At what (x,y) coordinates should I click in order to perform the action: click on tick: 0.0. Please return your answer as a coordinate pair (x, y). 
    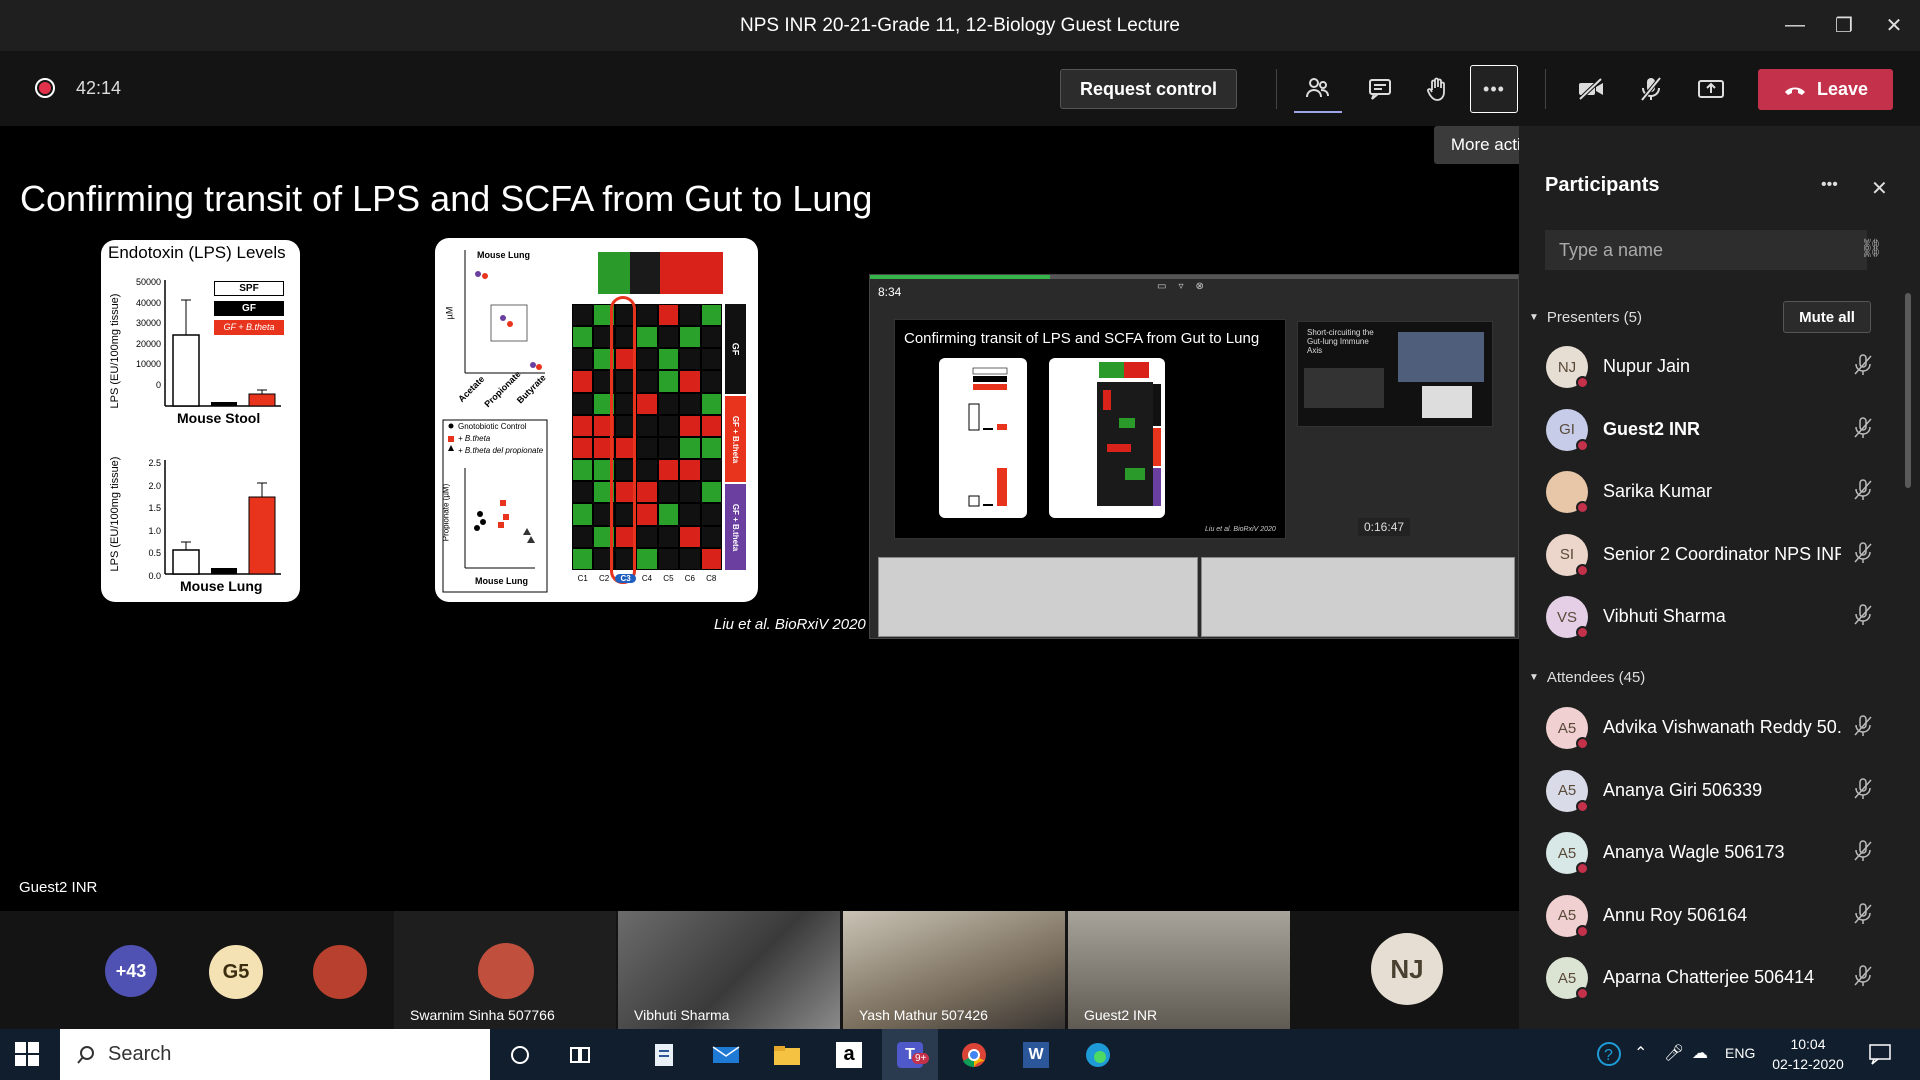
    Looking at the image, I should click on (154, 575).